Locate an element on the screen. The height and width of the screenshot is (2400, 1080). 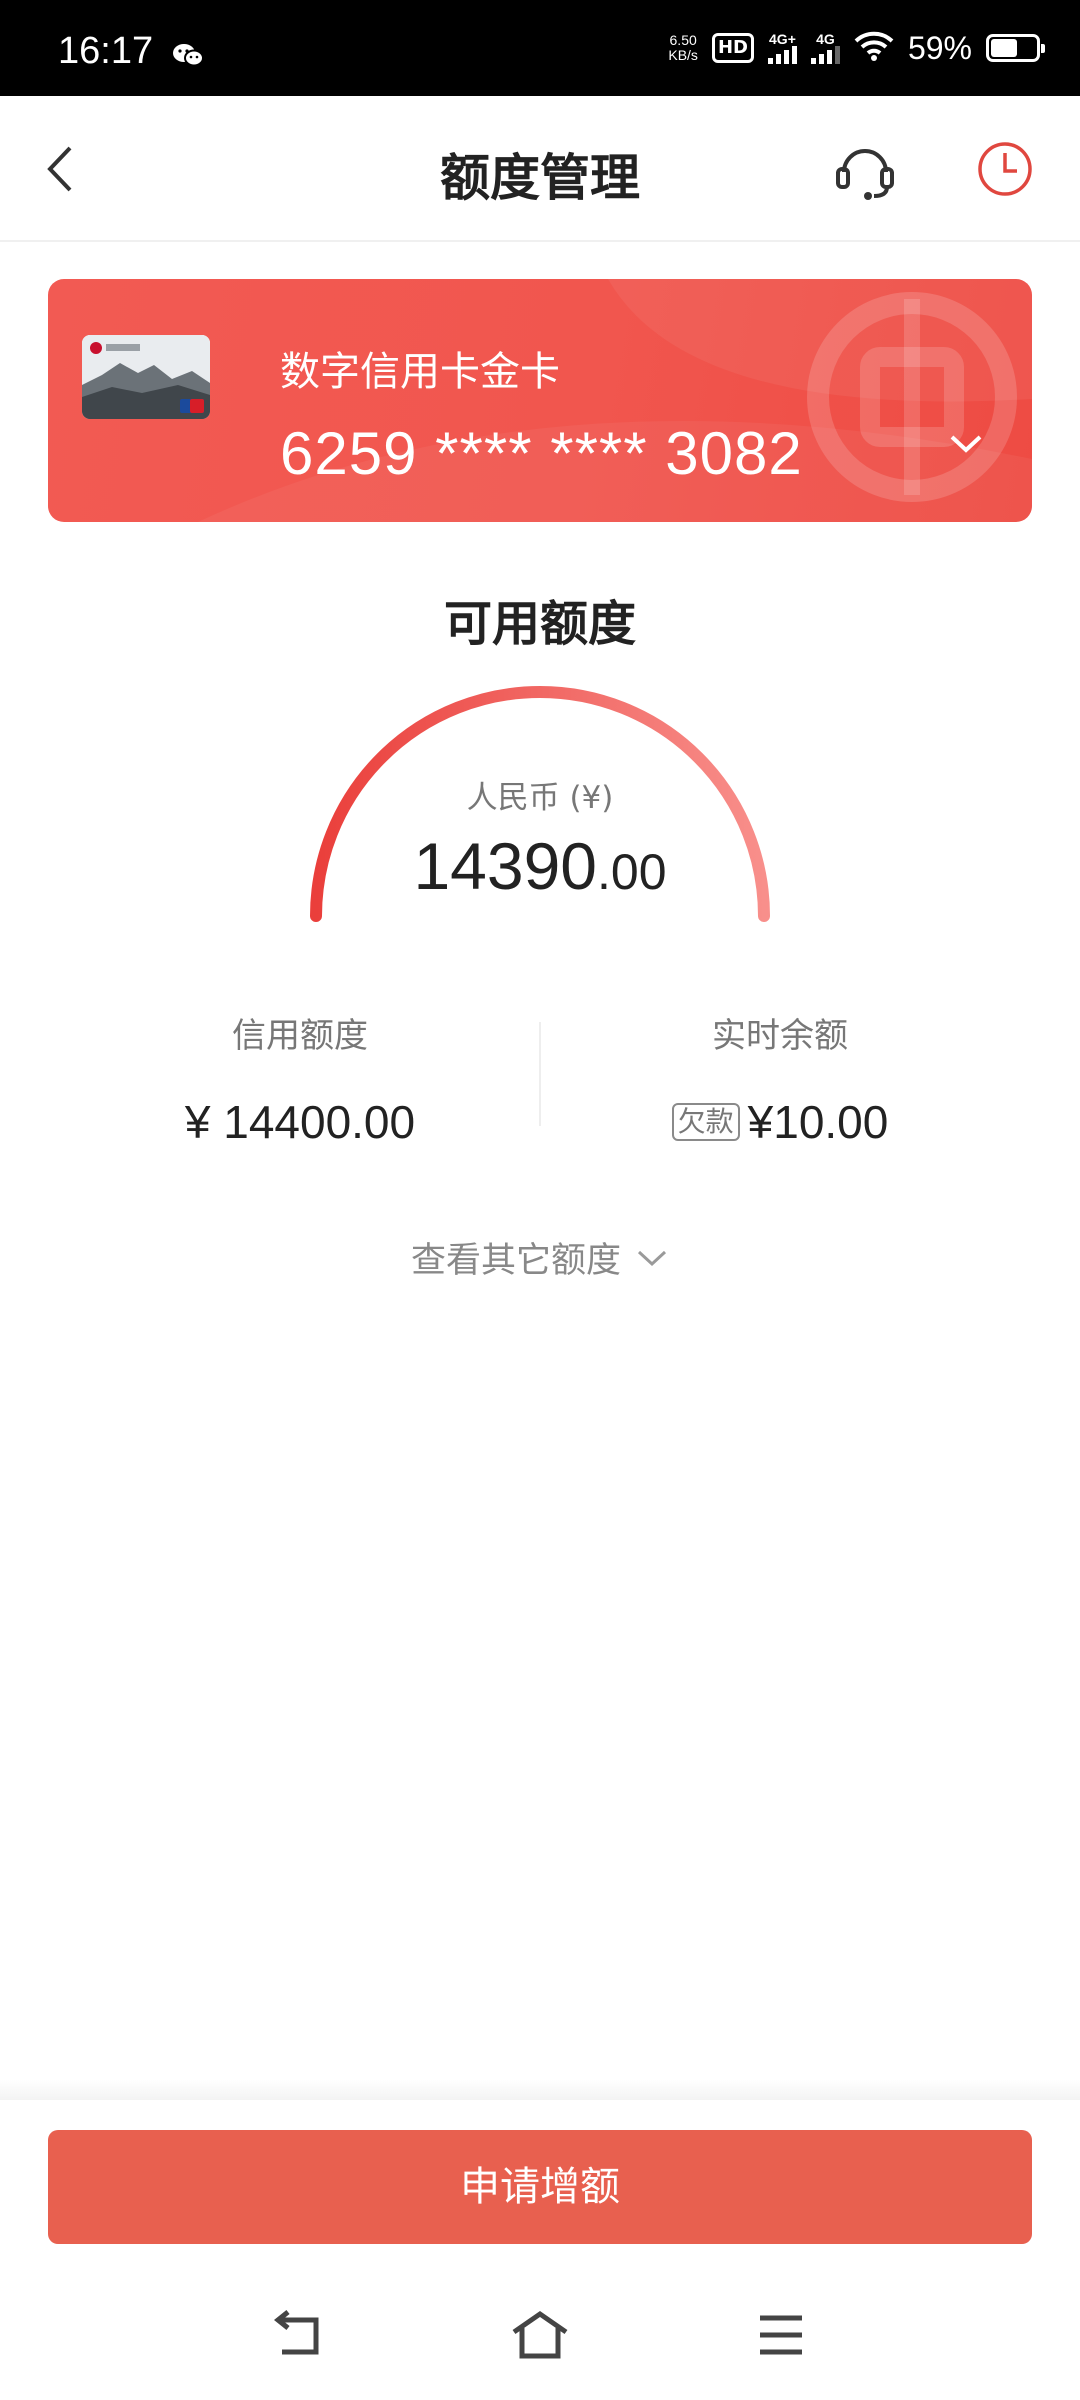
hd-voice-icon: HD is located at coordinates (732, 48).